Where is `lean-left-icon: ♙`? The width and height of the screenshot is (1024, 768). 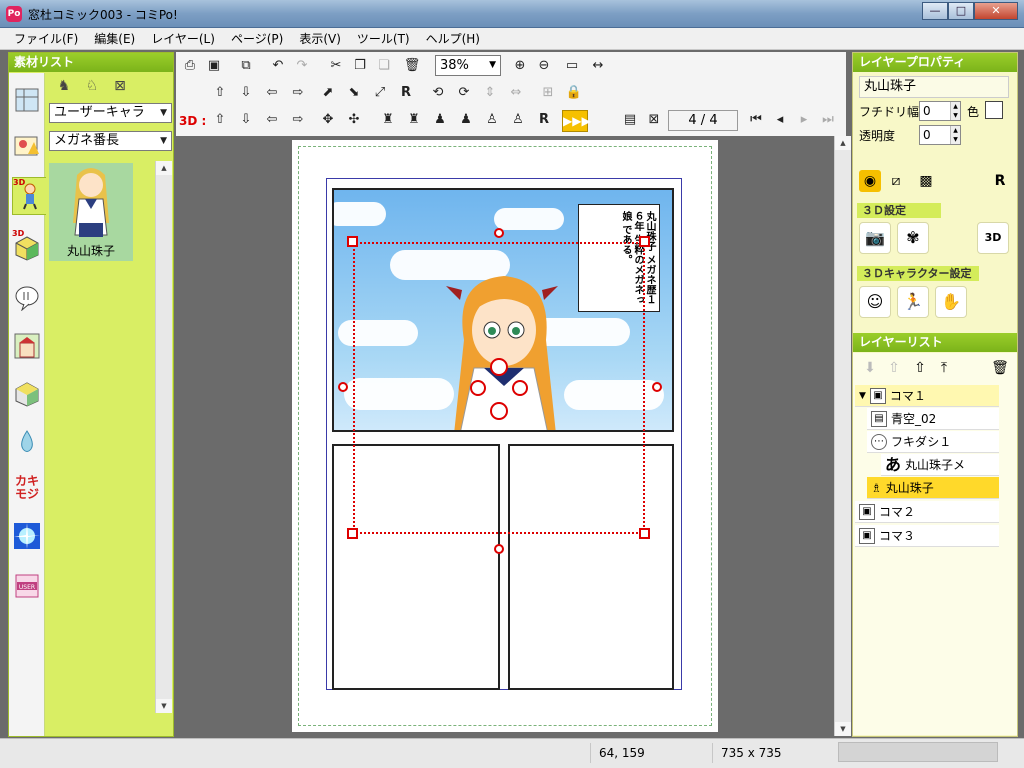
lean-left-icon: ♙ is located at coordinates (492, 120).